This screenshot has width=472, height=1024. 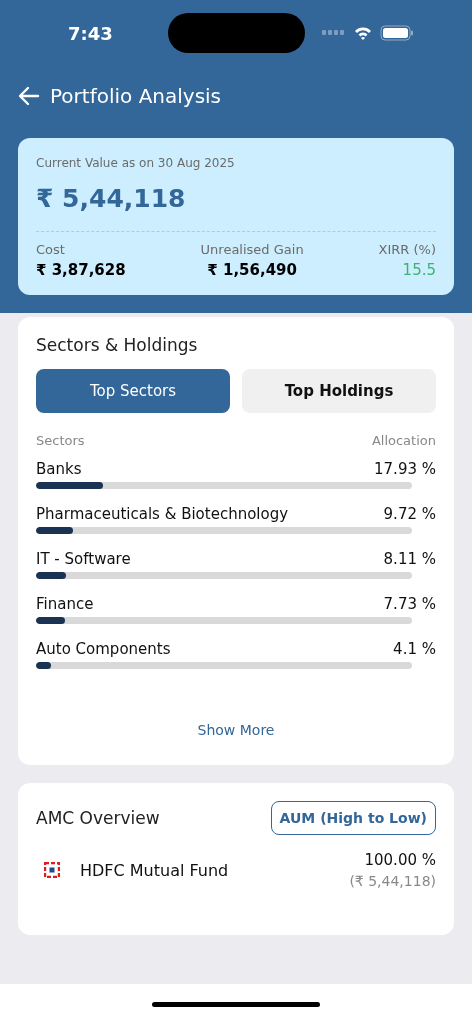 What do you see at coordinates (409, 514) in the screenshot?
I see `sector-allocation: 9.72 %` at bounding box center [409, 514].